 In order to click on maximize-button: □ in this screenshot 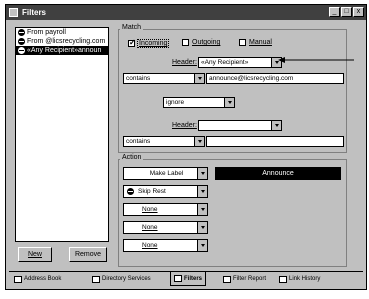, I will do `click(346, 12)`.